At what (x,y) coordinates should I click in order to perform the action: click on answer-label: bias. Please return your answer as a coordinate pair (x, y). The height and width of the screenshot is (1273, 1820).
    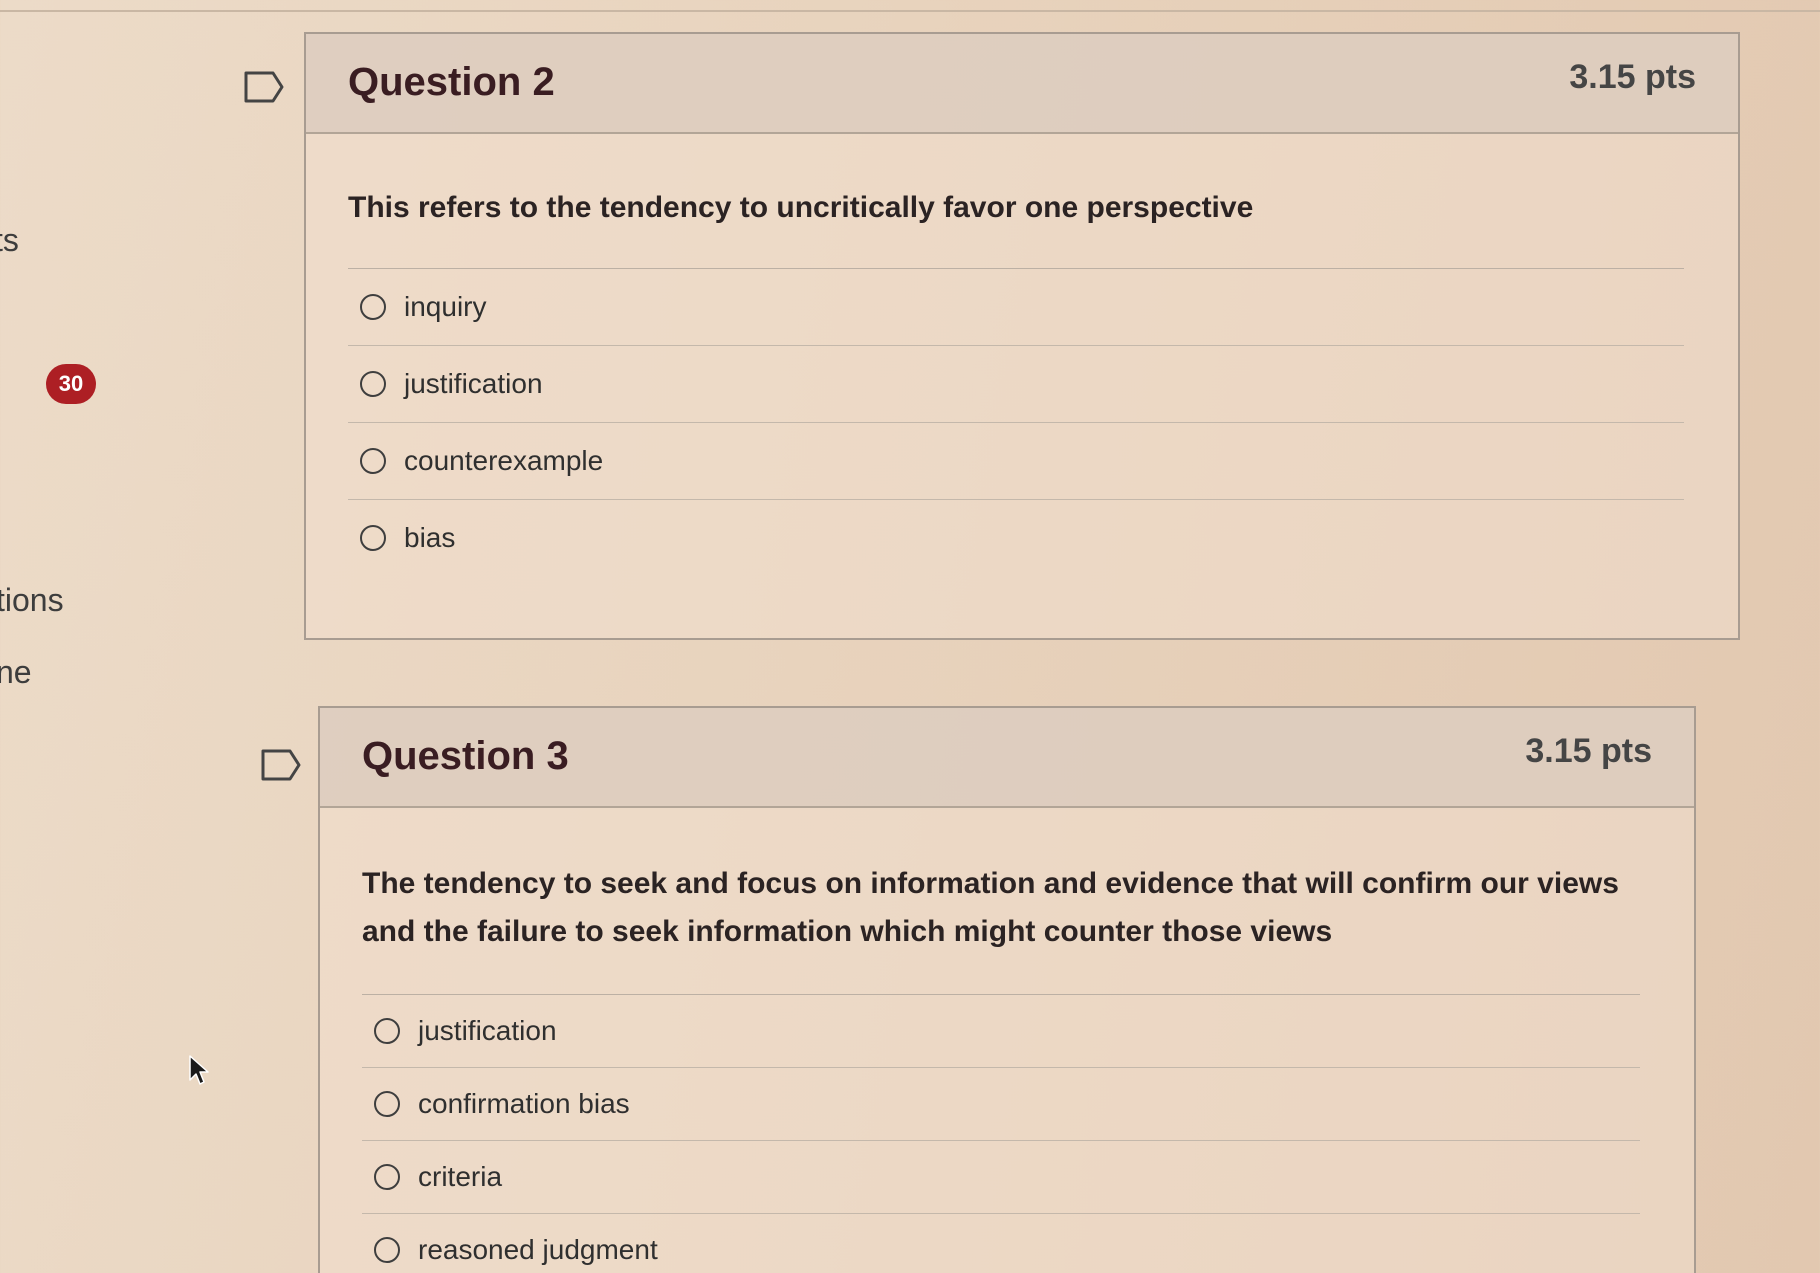
    Looking at the image, I should click on (430, 537).